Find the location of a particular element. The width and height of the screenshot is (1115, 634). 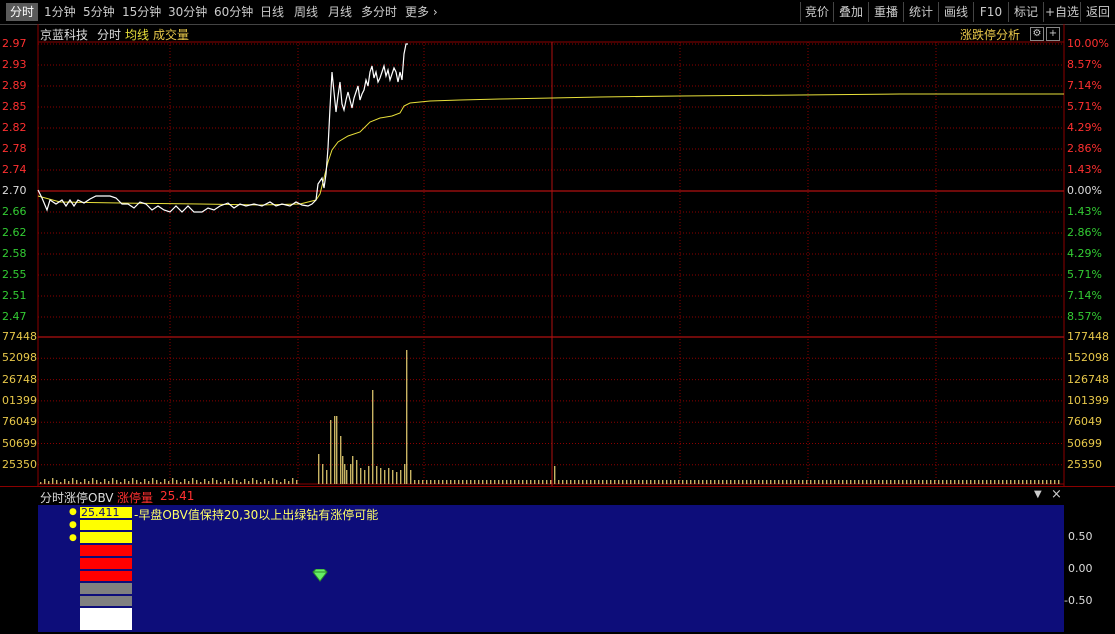

gray-bar is located at coordinates (106, 601).